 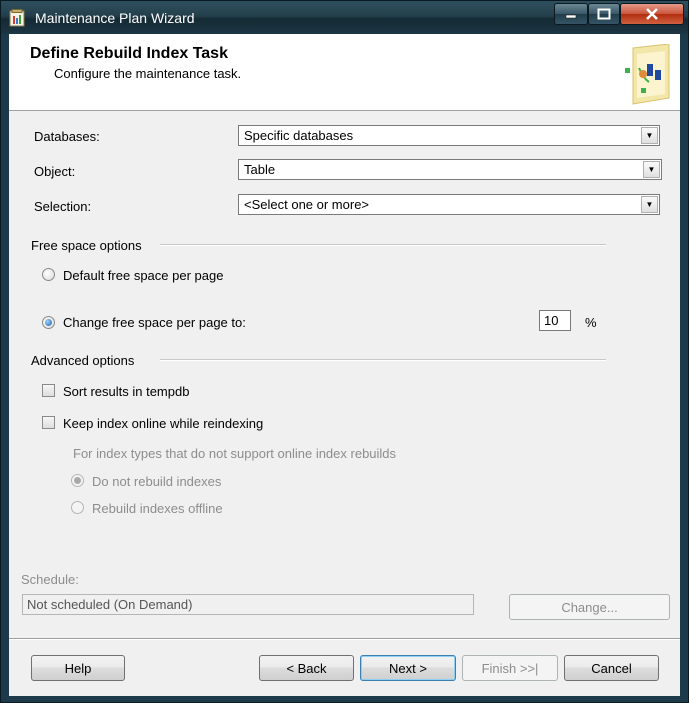 I want to click on wizard-banner-icon, so click(x=647, y=74).